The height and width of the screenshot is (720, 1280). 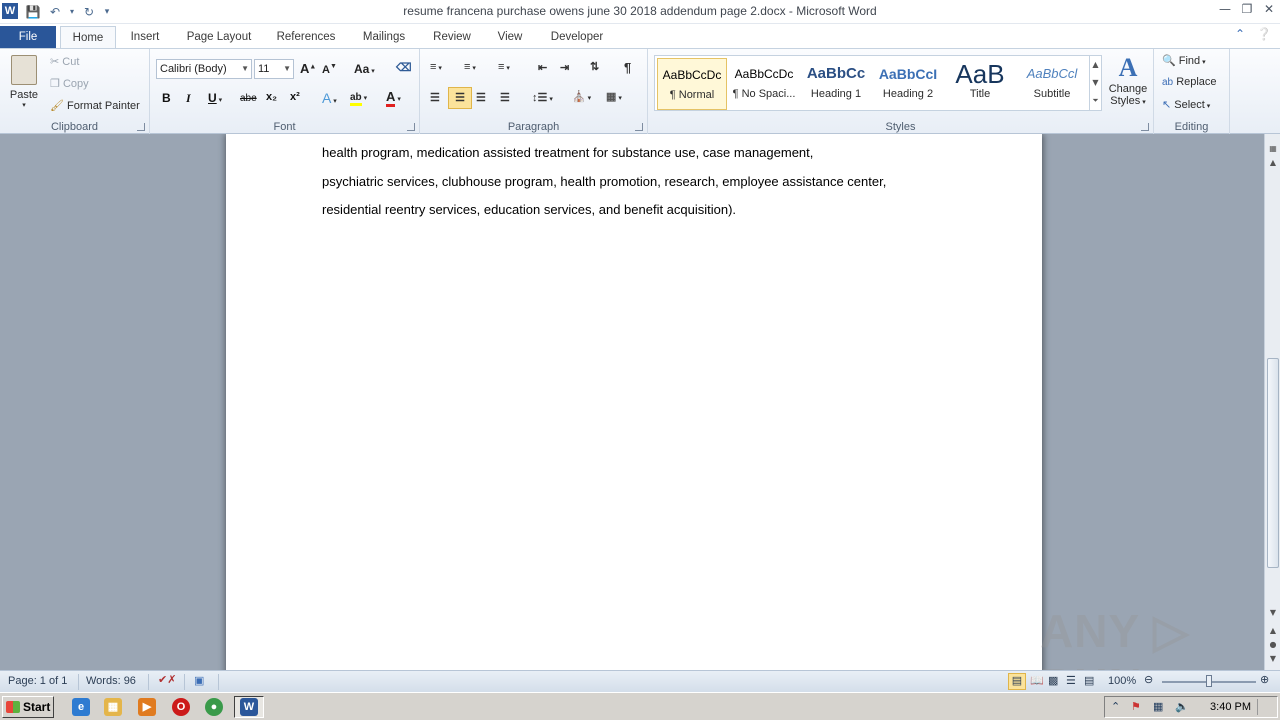 I want to click on scroll-thumb, so click(x=1273, y=463).